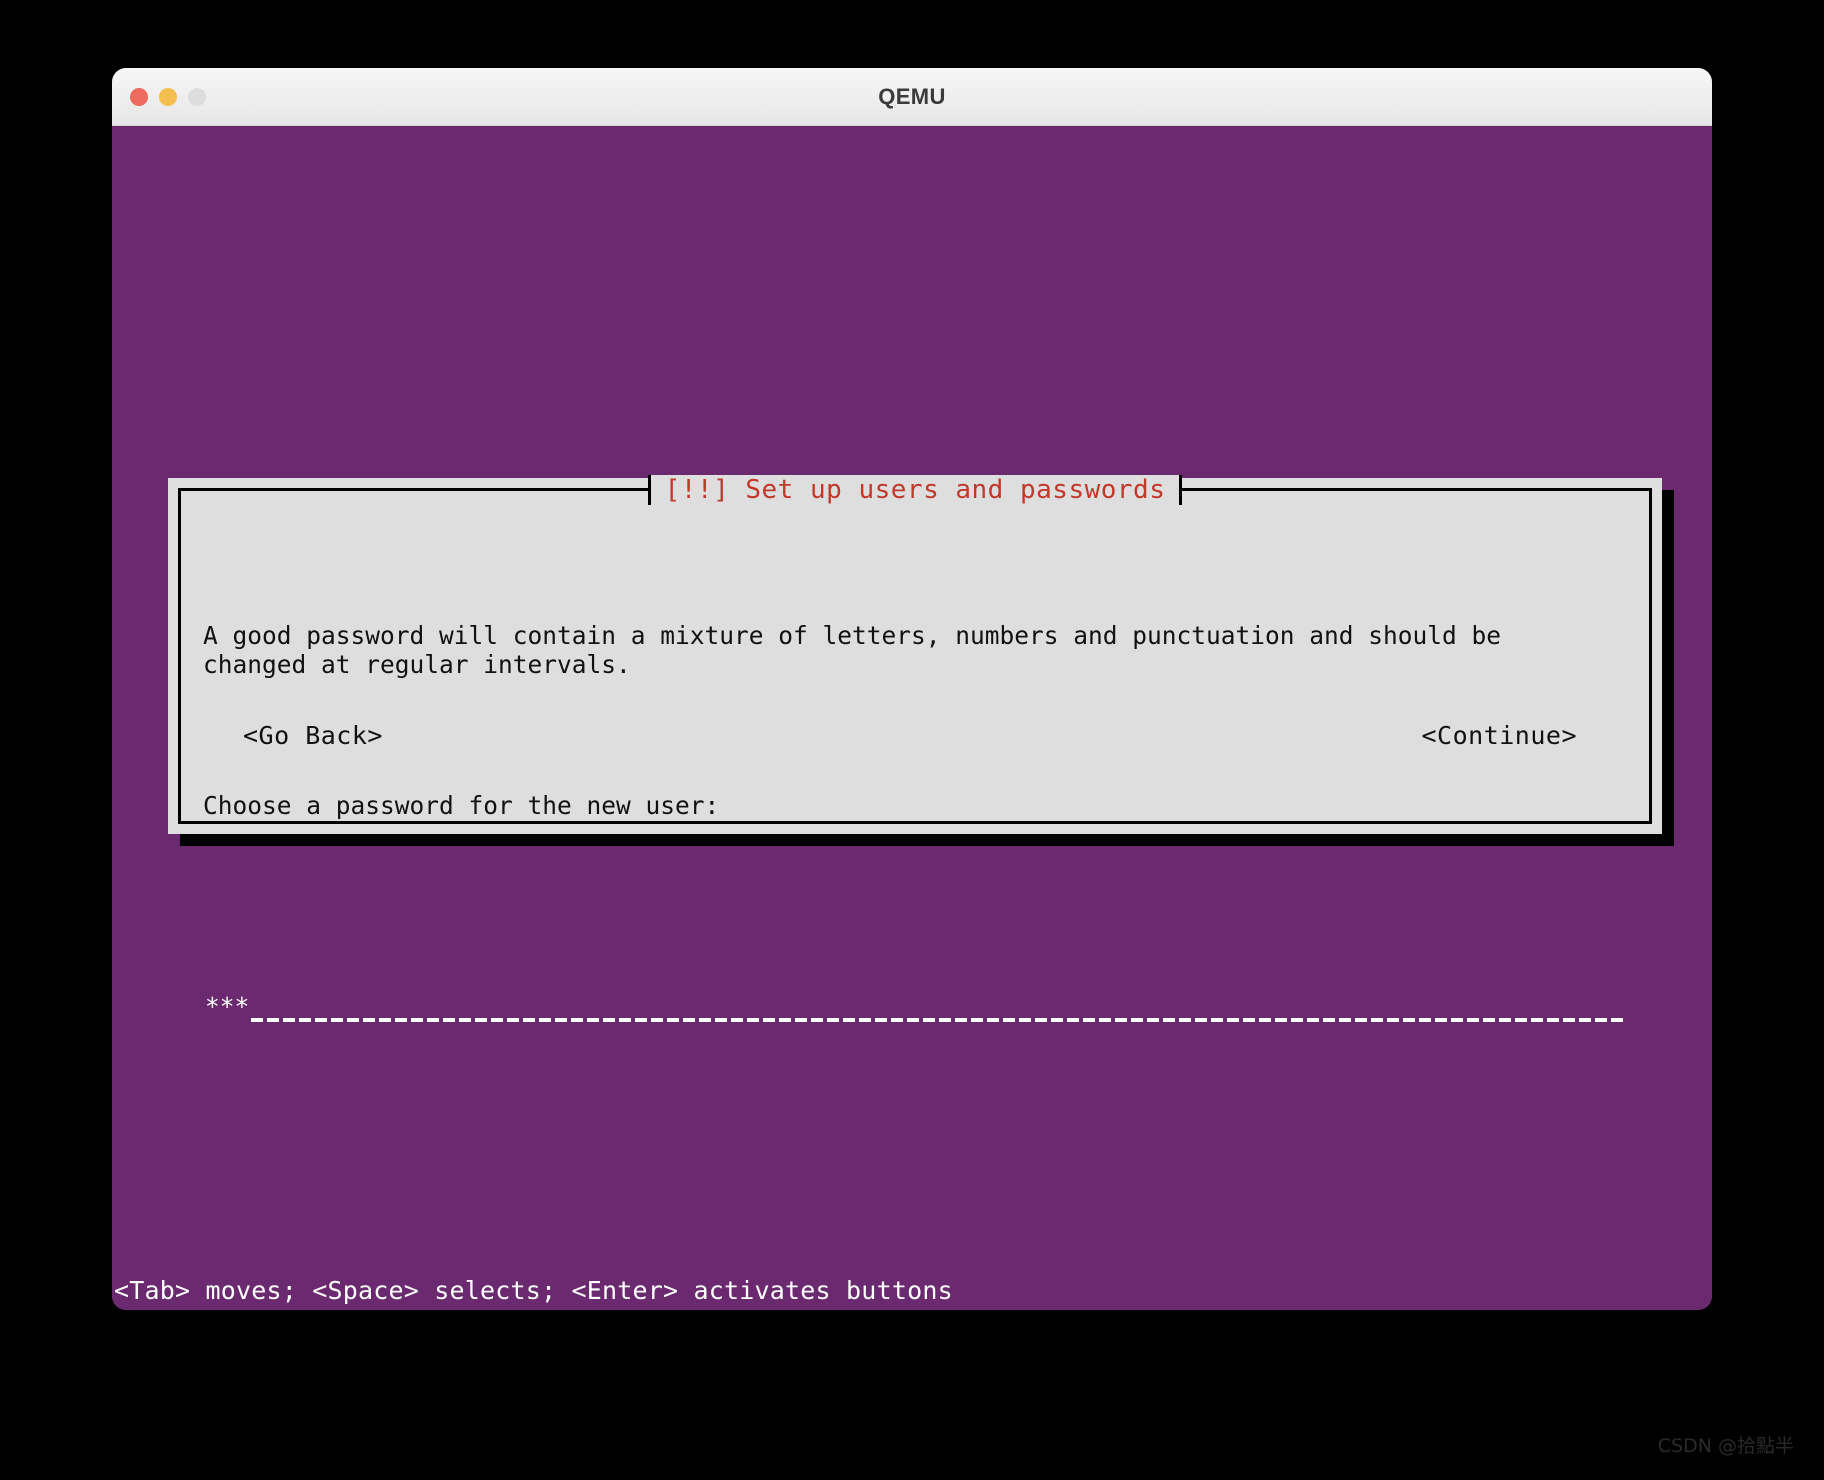  What do you see at coordinates (915, 735) in the screenshot?
I see `dialog-button-row: <Go Back> <Continue>` at bounding box center [915, 735].